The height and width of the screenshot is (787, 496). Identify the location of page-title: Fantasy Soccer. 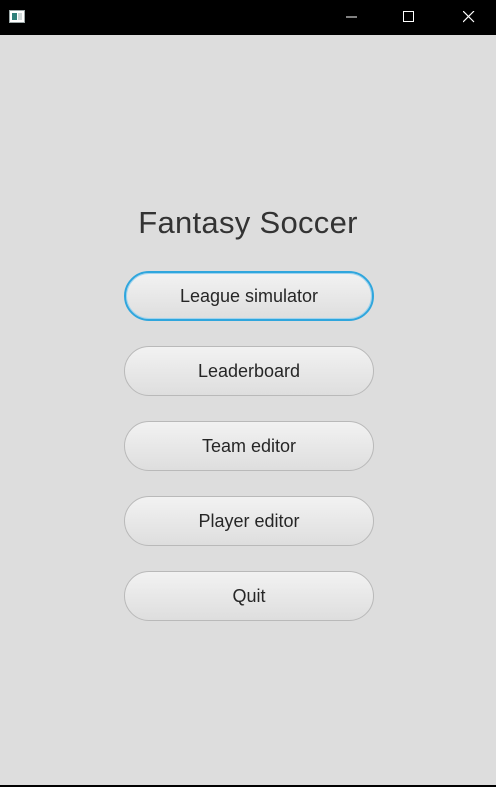
(248, 222).